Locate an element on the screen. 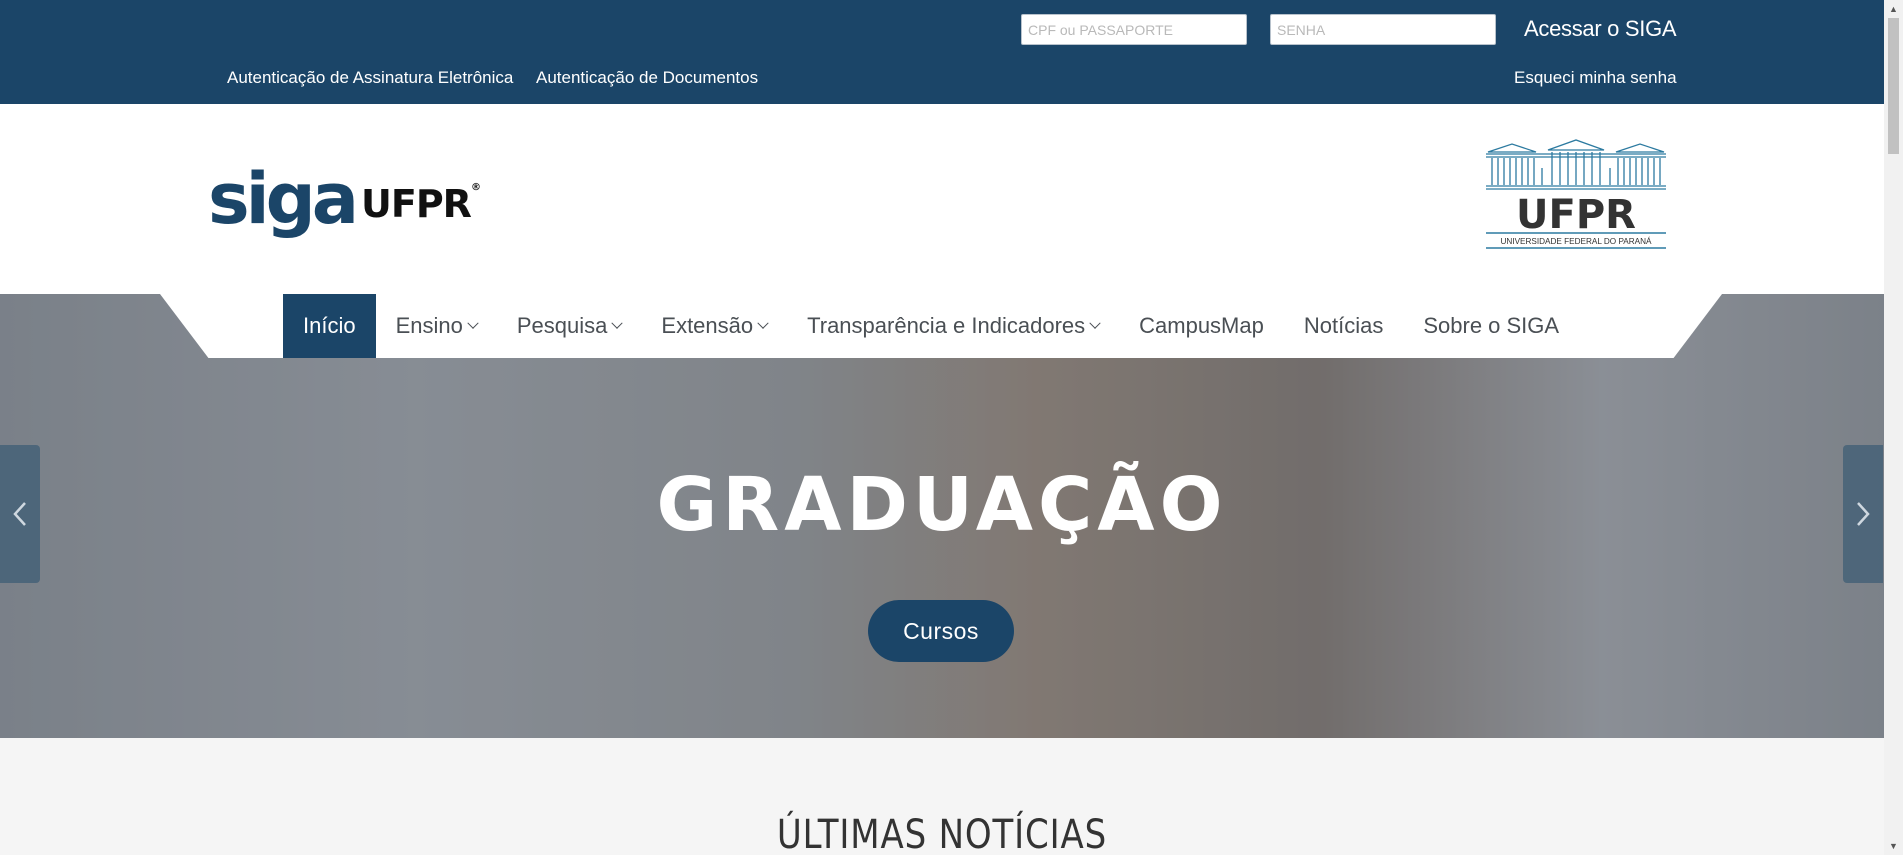 Image resolution: width=1903 pixels, height=855 pixels. courses-button: Cursos is located at coordinates (941, 631).